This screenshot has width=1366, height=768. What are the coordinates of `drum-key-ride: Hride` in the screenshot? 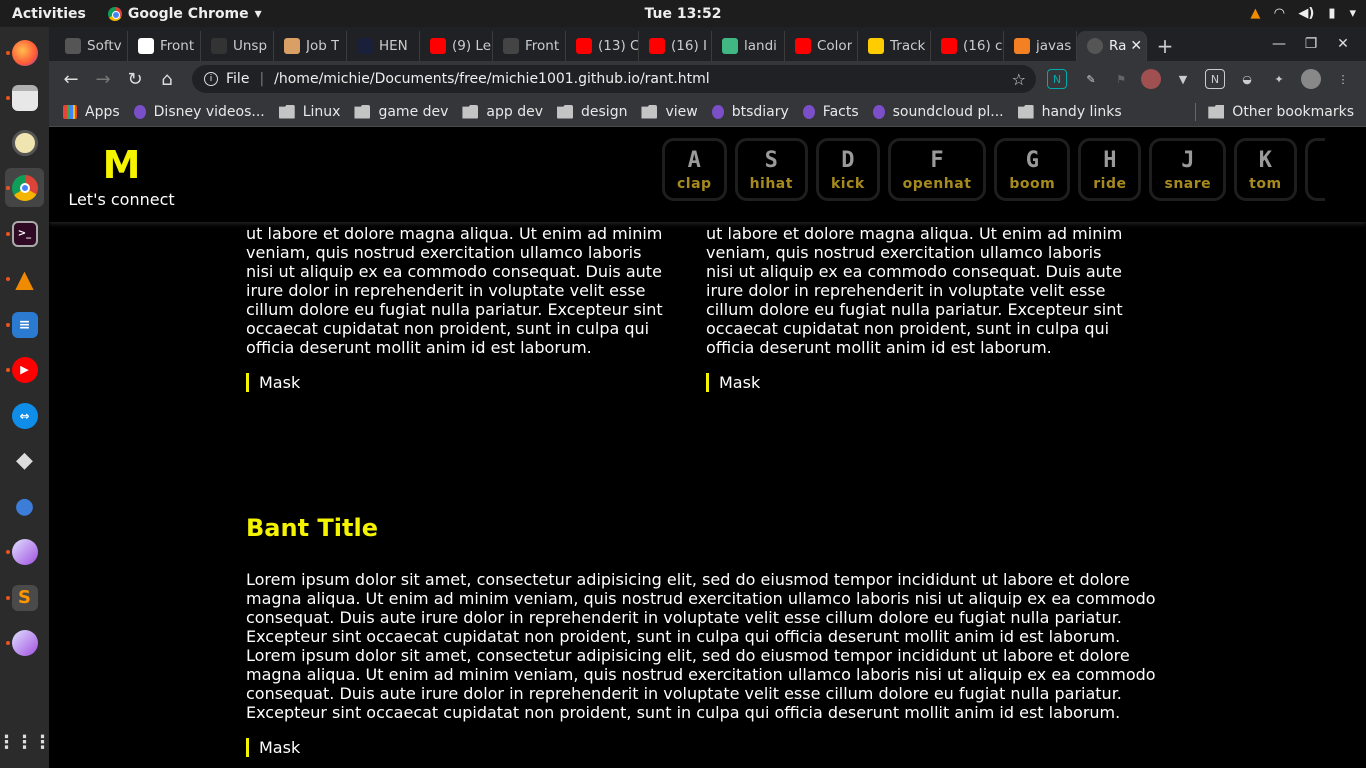 It's located at (1110, 169).